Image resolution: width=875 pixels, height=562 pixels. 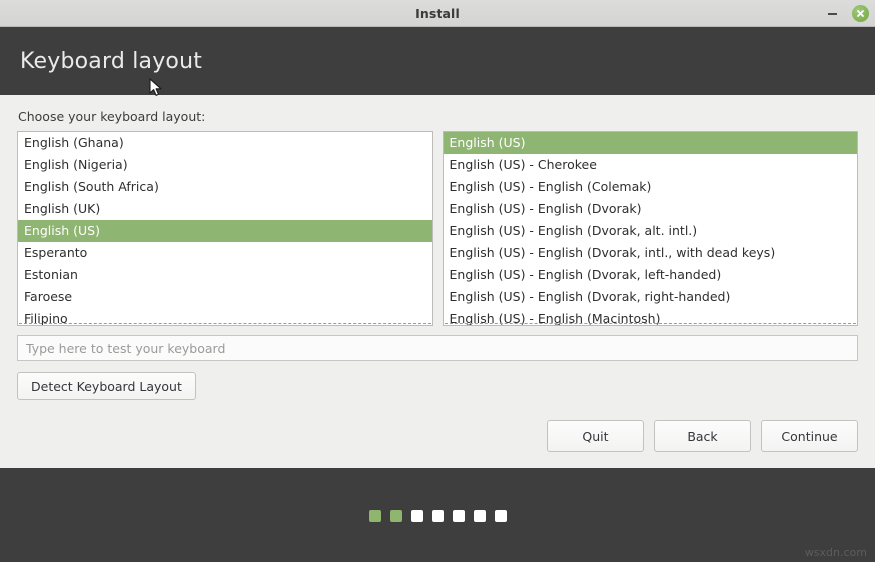 What do you see at coordinates (225, 209) in the screenshot?
I see `layout-list-item: English (UK)` at bounding box center [225, 209].